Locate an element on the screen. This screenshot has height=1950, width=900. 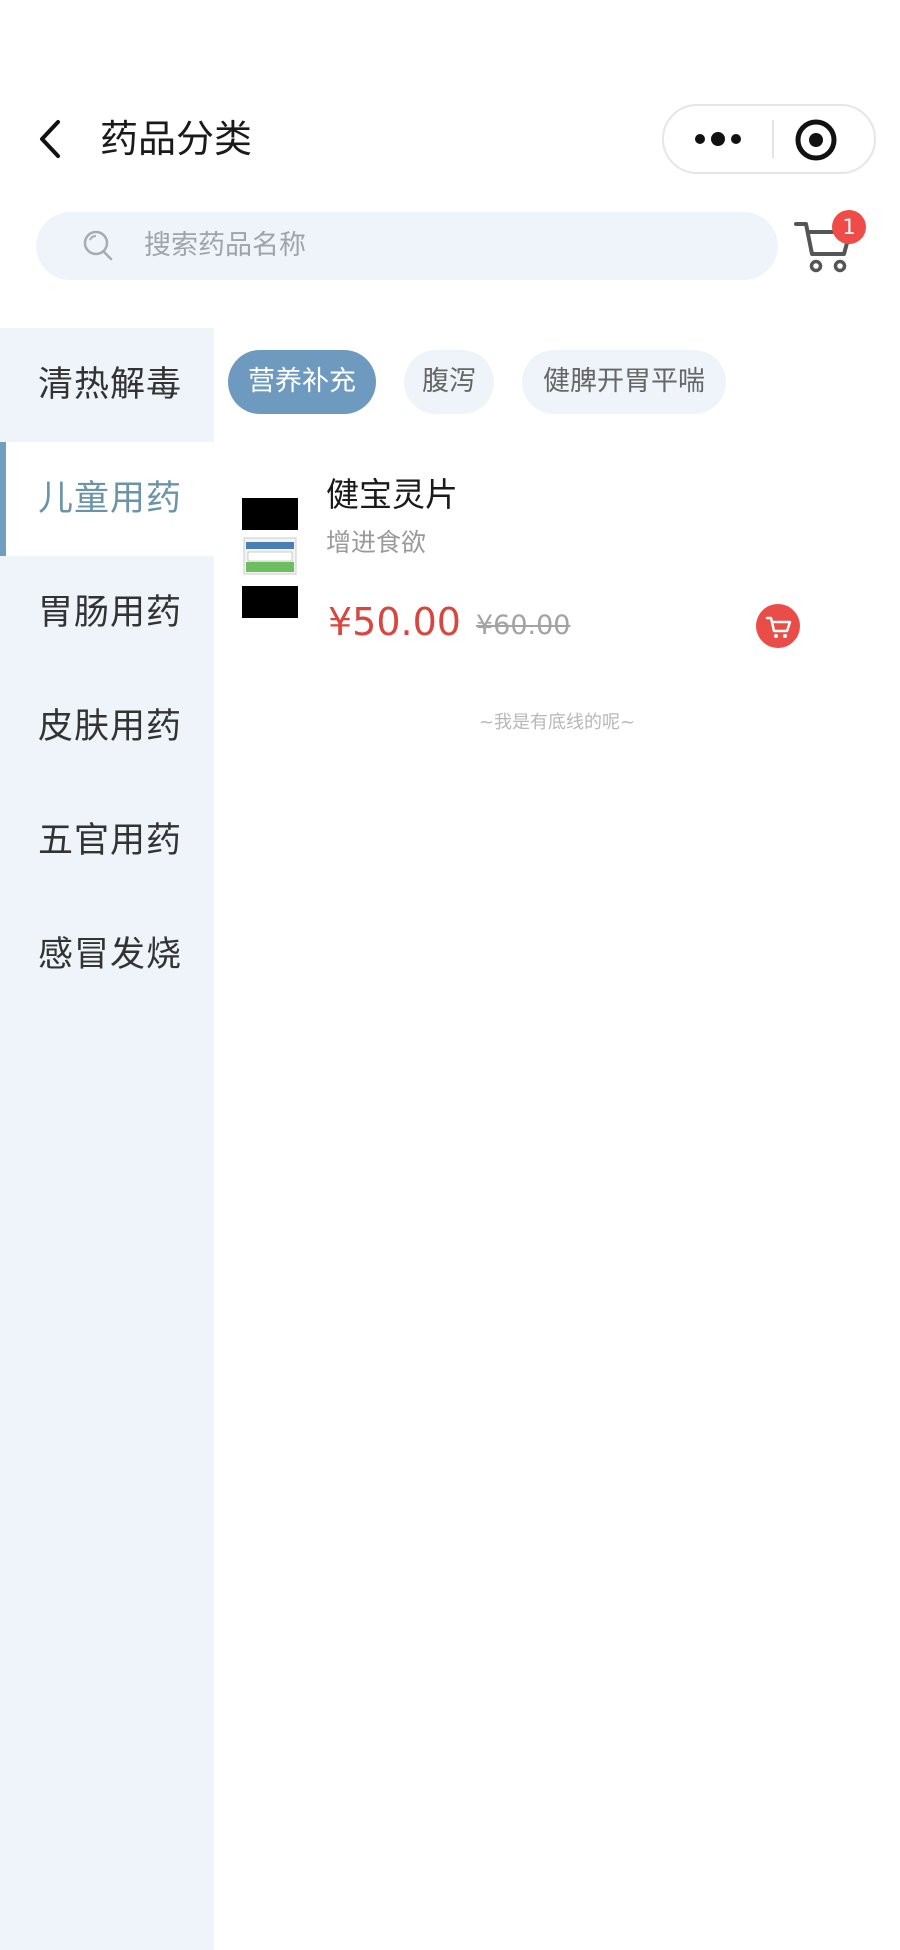
sidebar-item-gastrointestinal: 胃肠用药 is located at coordinates (107, 613).